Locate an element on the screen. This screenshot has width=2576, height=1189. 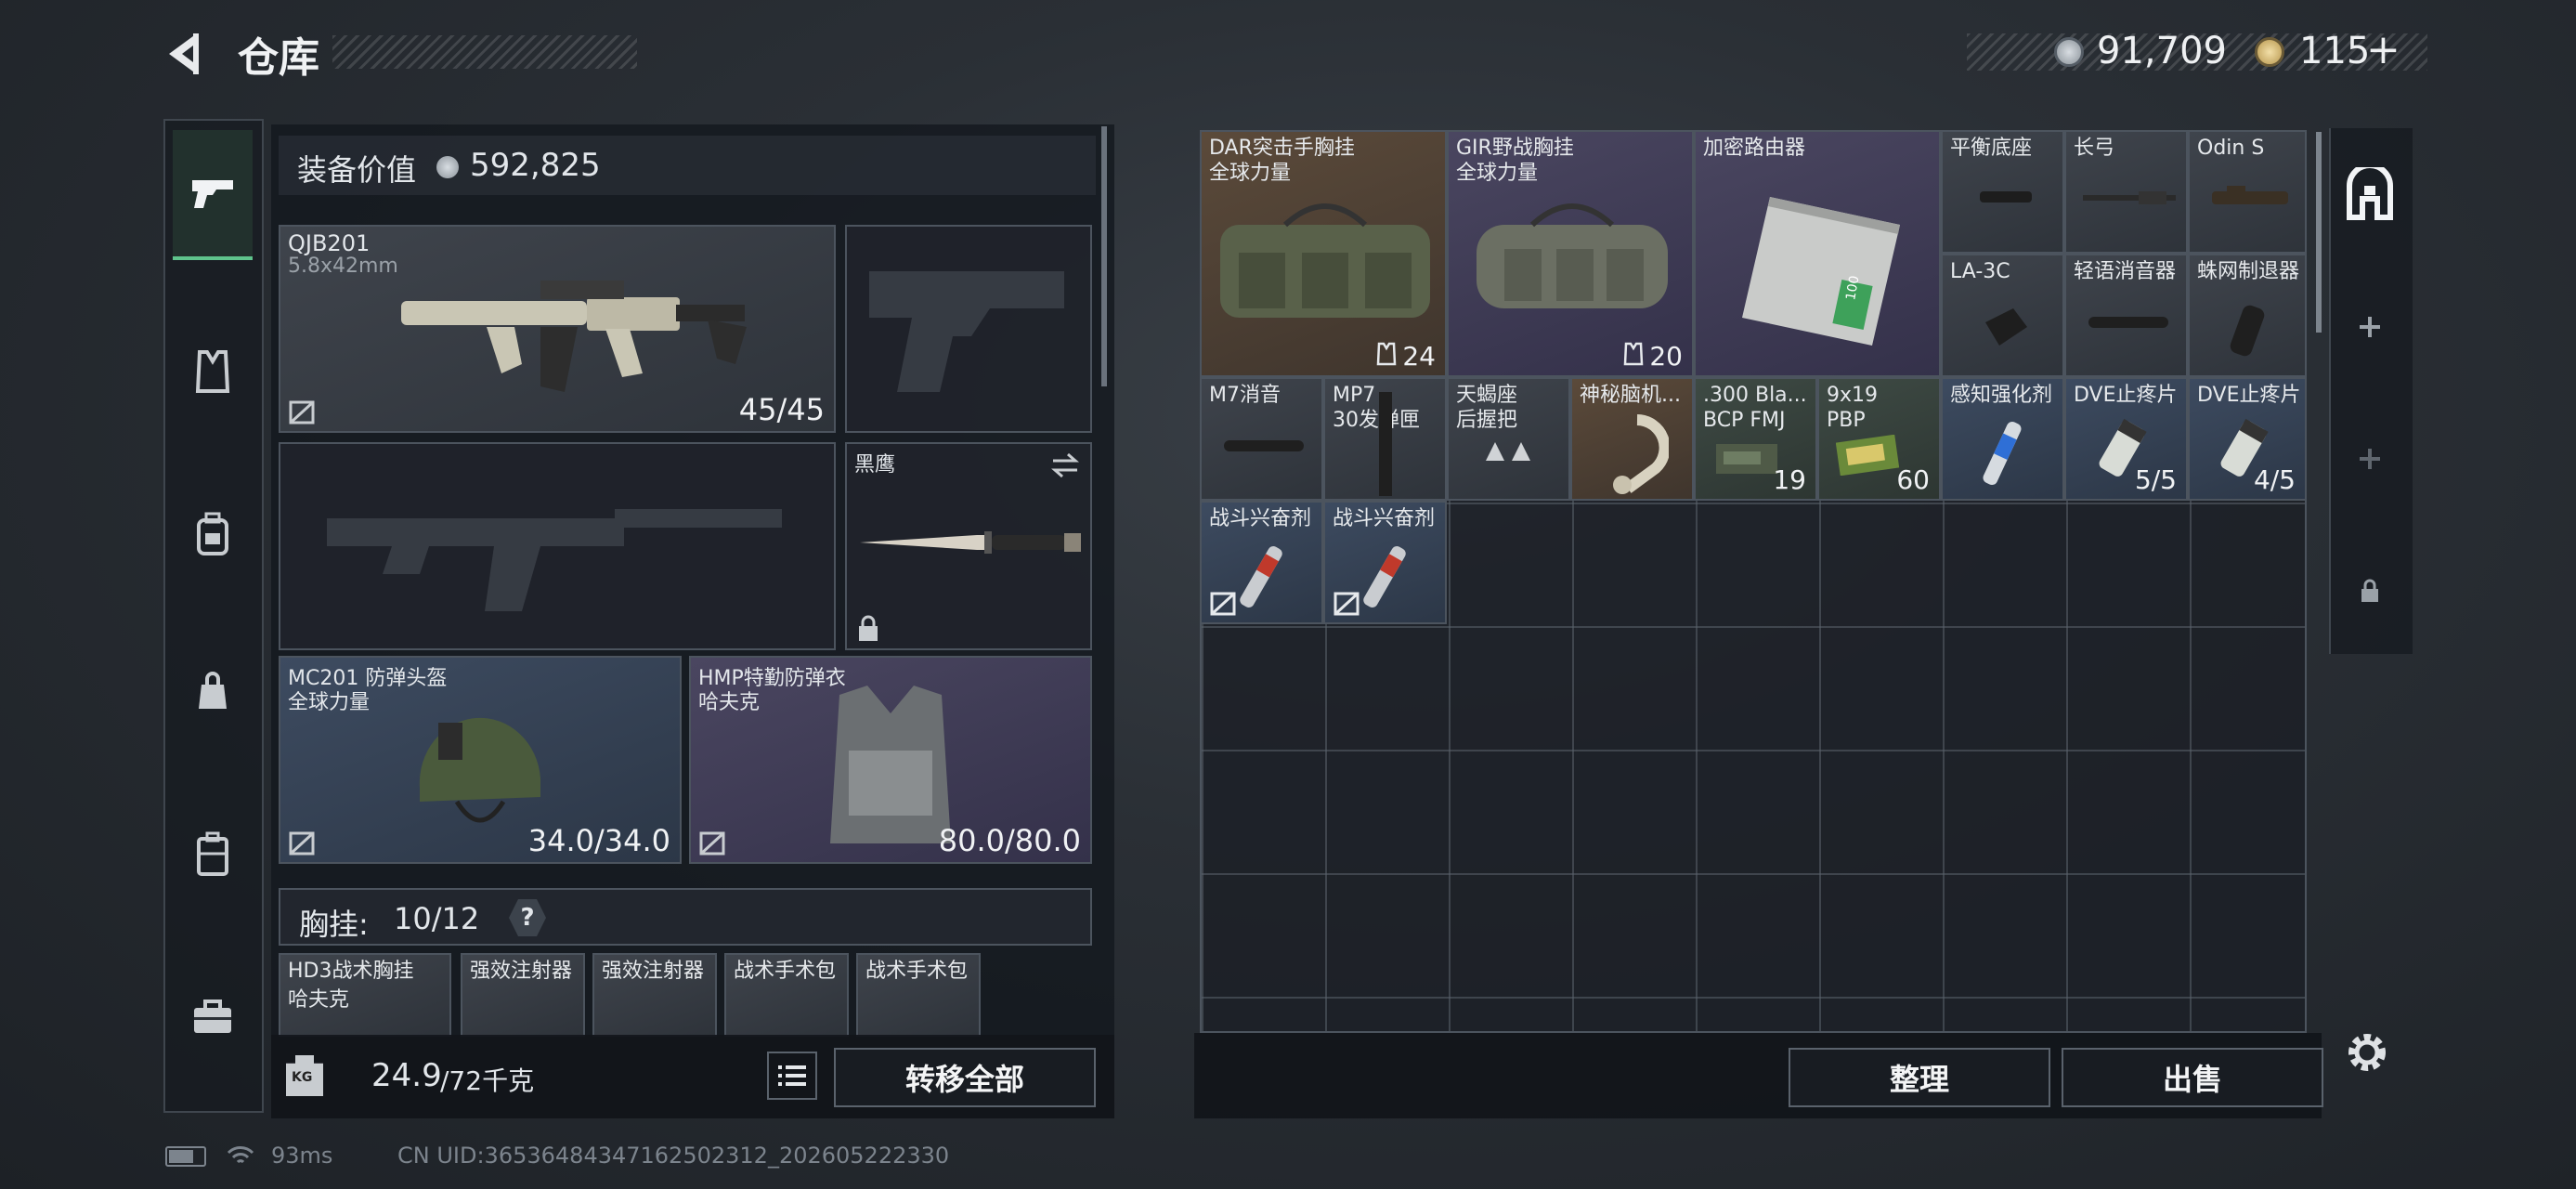
stash-item: DAR突击手胸挂 全球力量 24 is located at coordinates (1324, 253).